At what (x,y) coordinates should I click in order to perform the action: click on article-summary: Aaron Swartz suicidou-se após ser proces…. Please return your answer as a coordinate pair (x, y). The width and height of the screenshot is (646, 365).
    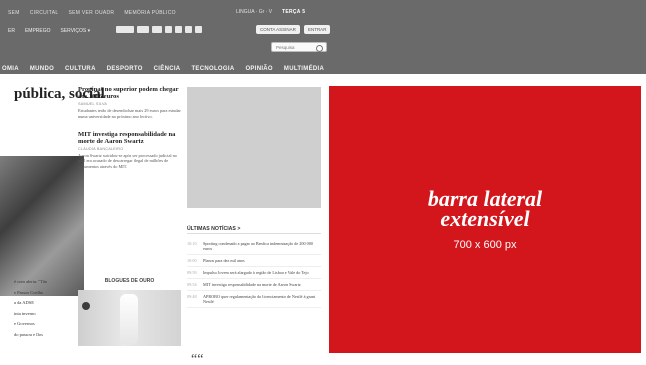
    Looking at the image, I should click on (127, 161).